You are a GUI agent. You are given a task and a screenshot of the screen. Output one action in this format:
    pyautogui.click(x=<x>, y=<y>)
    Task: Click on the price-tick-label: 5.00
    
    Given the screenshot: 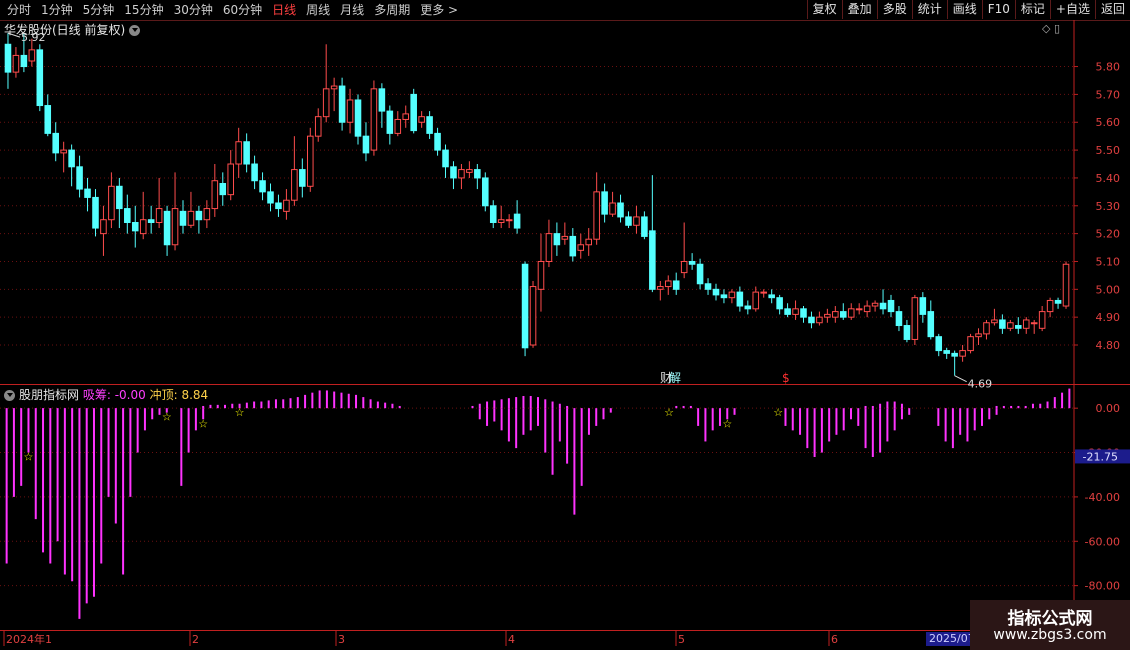 What is the action you would take?
    pyautogui.click(x=1108, y=289)
    